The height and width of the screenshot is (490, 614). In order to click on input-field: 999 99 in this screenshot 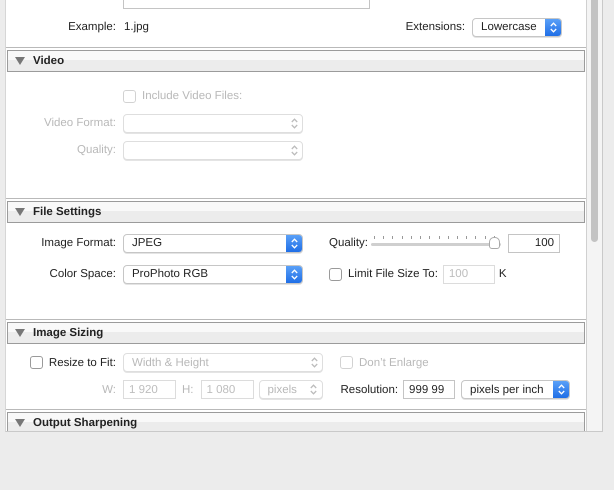, I will do `click(429, 389)`.